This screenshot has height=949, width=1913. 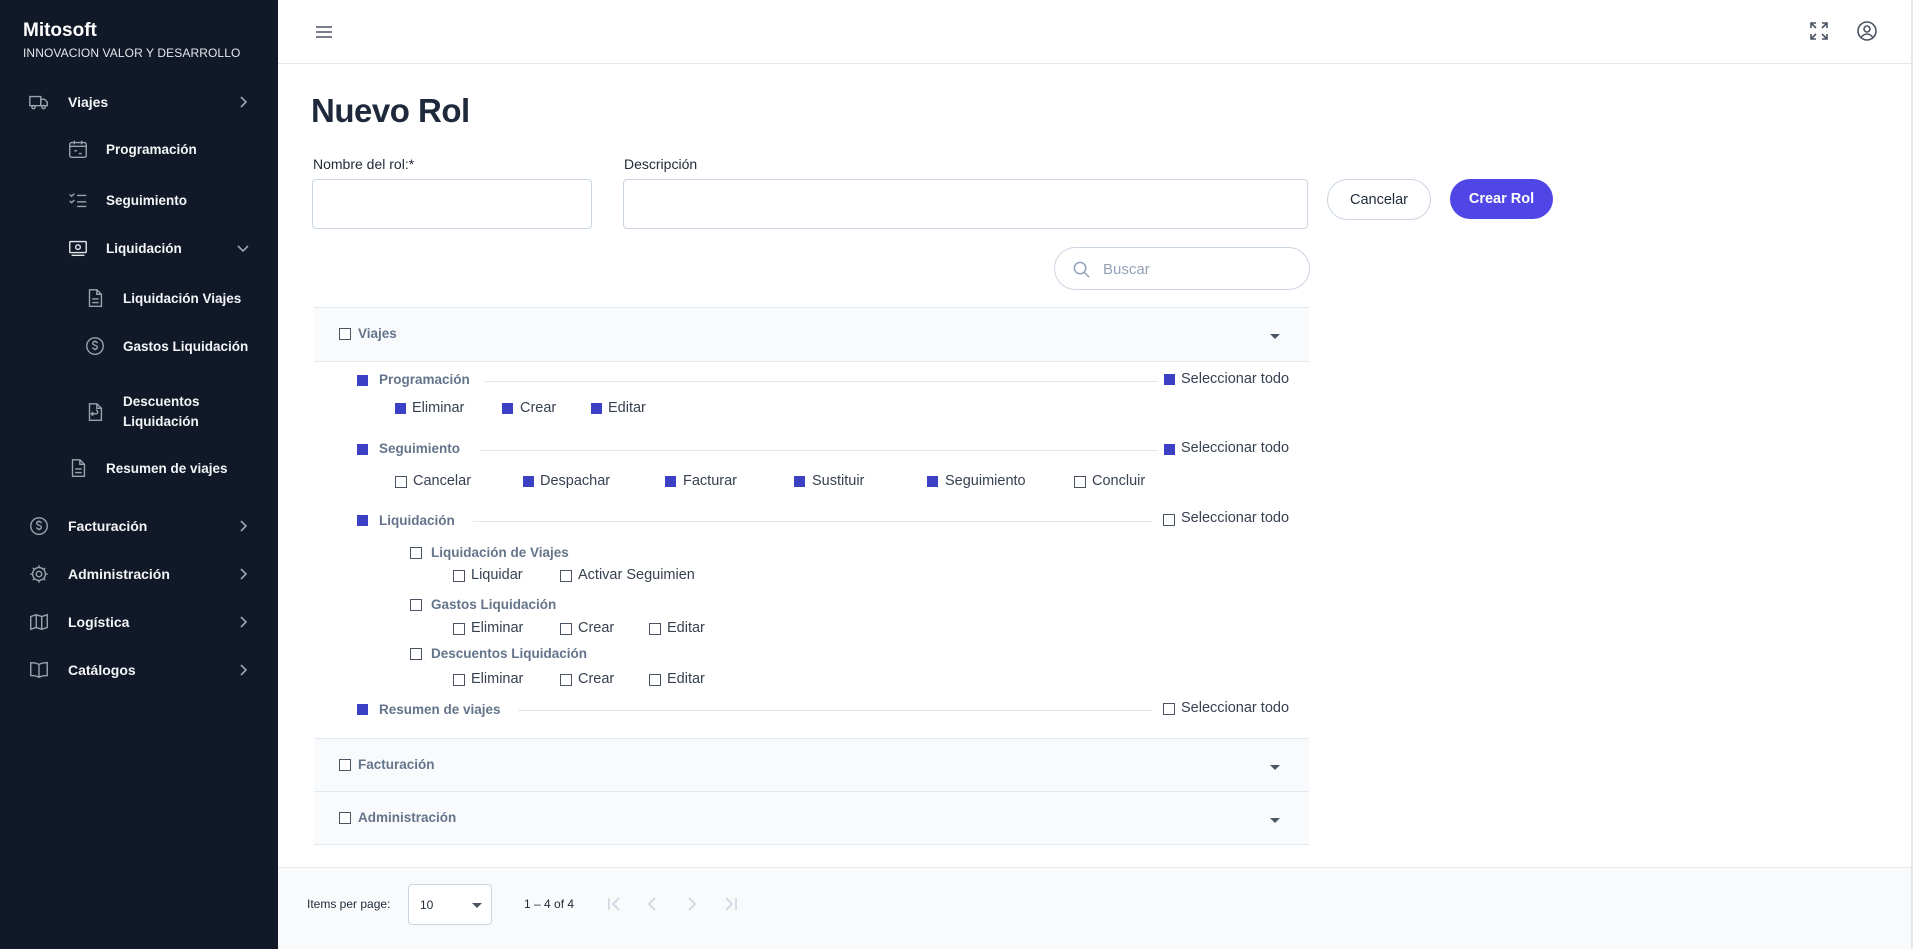 I want to click on role-name-input, so click(x=452, y=204).